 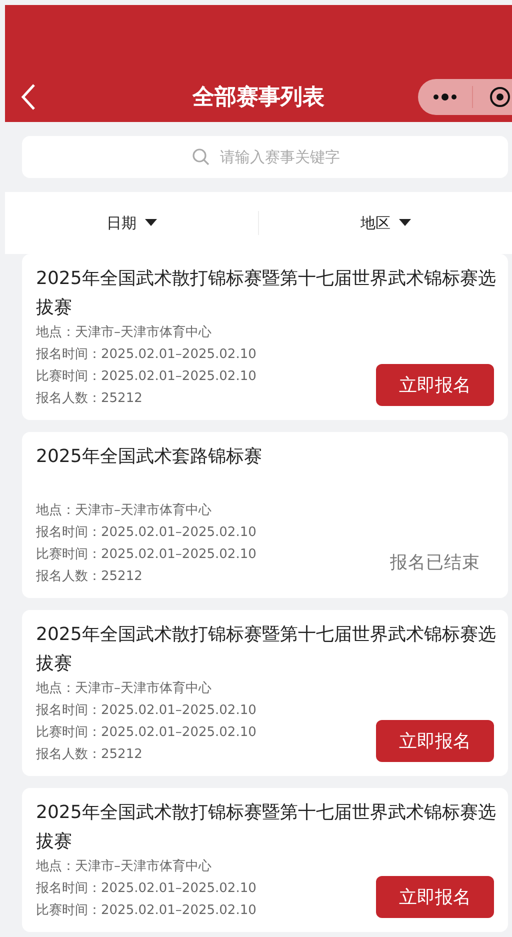 I want to click on filter-dropdown: 地区, so click(x=385, y=223).